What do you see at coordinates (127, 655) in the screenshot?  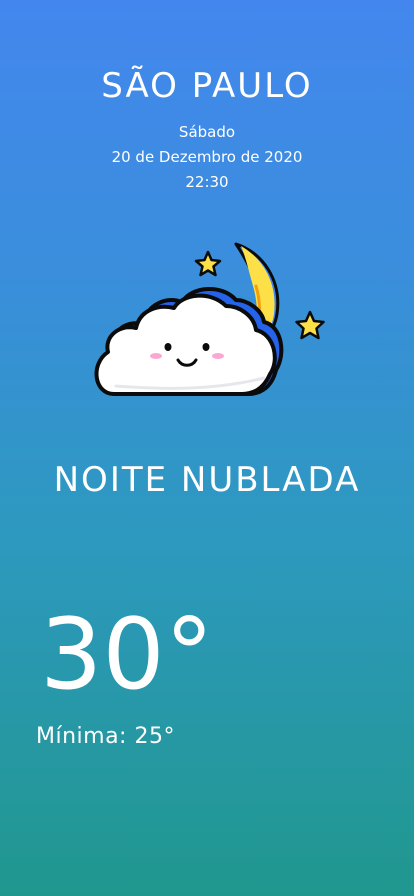 I see `current-temperature: 30°` at bounding box center [127, 655].